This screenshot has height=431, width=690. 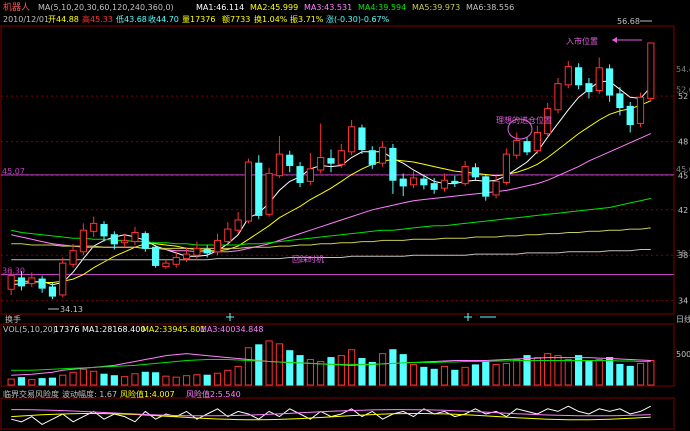 What do you see at coordinates (13, 171) in the screenshot?
I see `level-line-label: 45.07` at bounding box center [13, 171].